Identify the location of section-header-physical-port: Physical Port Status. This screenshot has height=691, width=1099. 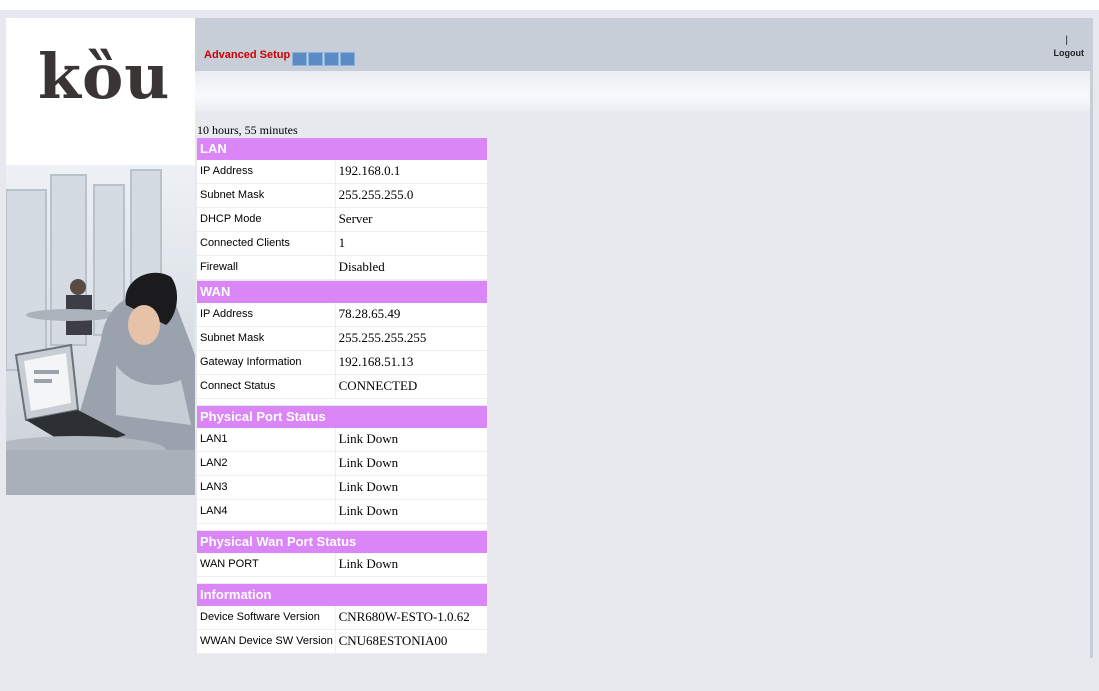
(342, 417).